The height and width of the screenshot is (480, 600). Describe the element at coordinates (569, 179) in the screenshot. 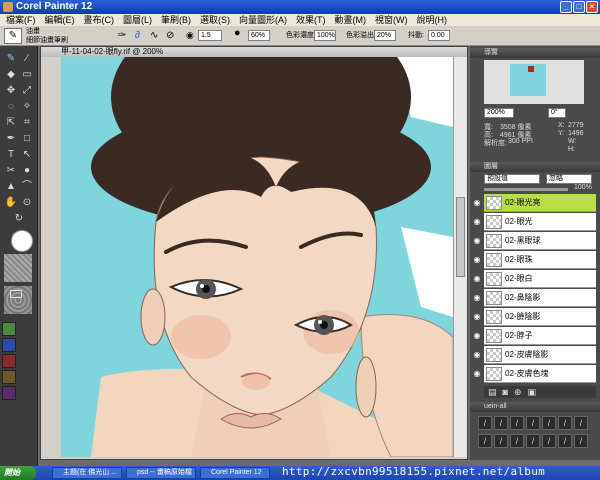

I see `layer-method-select: 忽略` at that location.